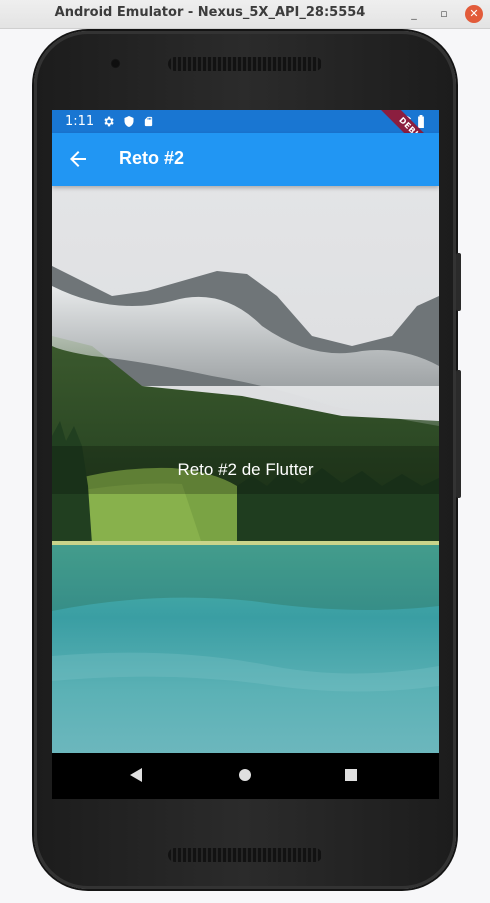  What do you see at coordinates (148, 121) in the screenshot?
I see `sd-card-icon` at bounding box center [148, 121].